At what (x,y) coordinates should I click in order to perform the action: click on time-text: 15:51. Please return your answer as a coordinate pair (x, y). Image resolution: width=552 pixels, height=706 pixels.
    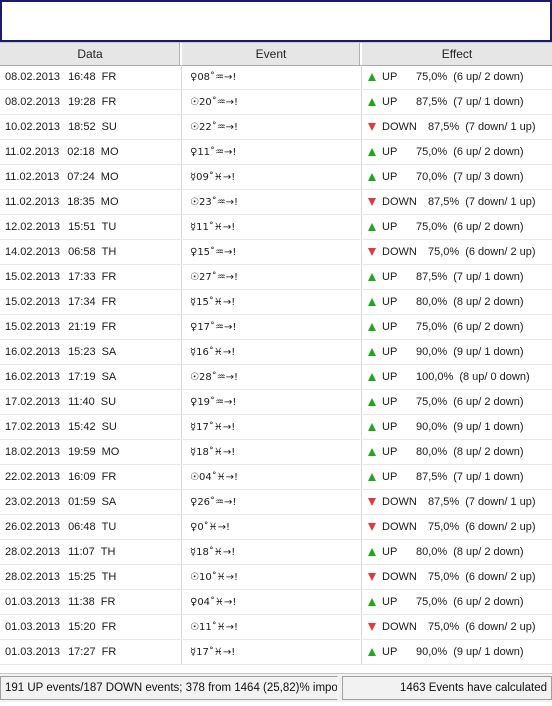
    Looking at the image, I should click on (82, 227).